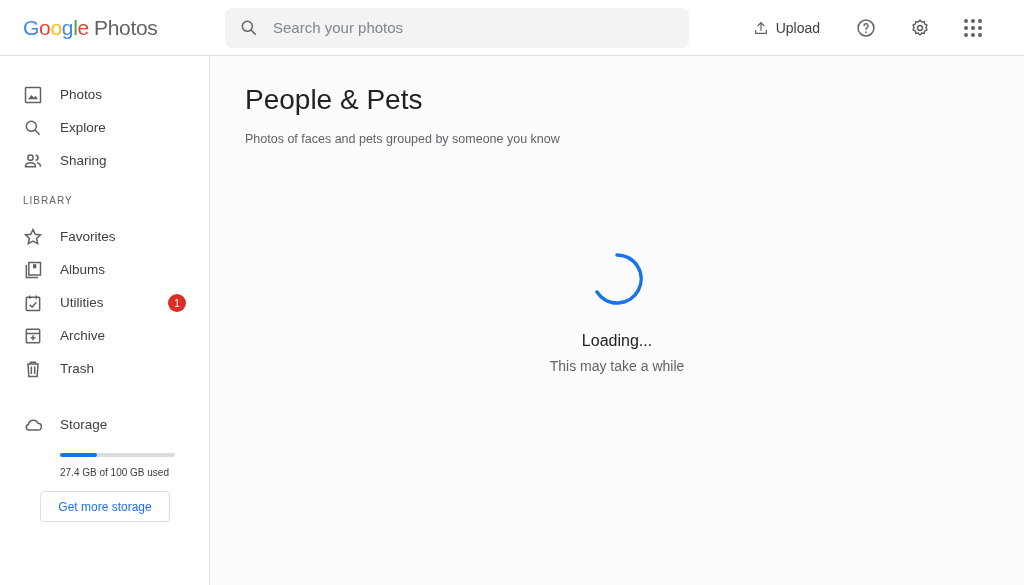 This screenshot has height=585, width=1024. I want to click on get-more-storage-button: Get more storage, so click(105, 506).